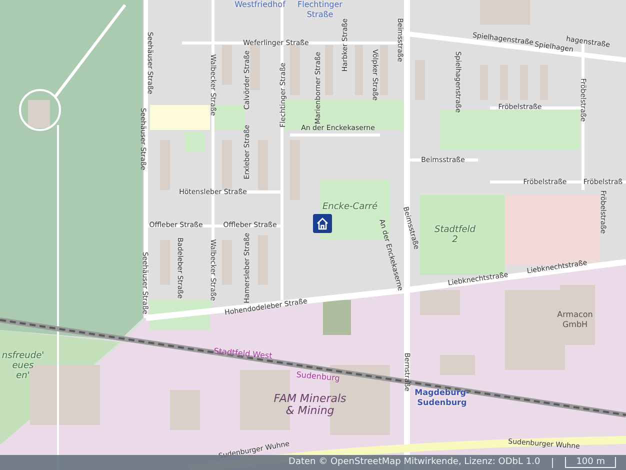  Describe the element at coordinates (320, 9) in the screenshot. I see `place-label: Flechtinger Straße` at that location.